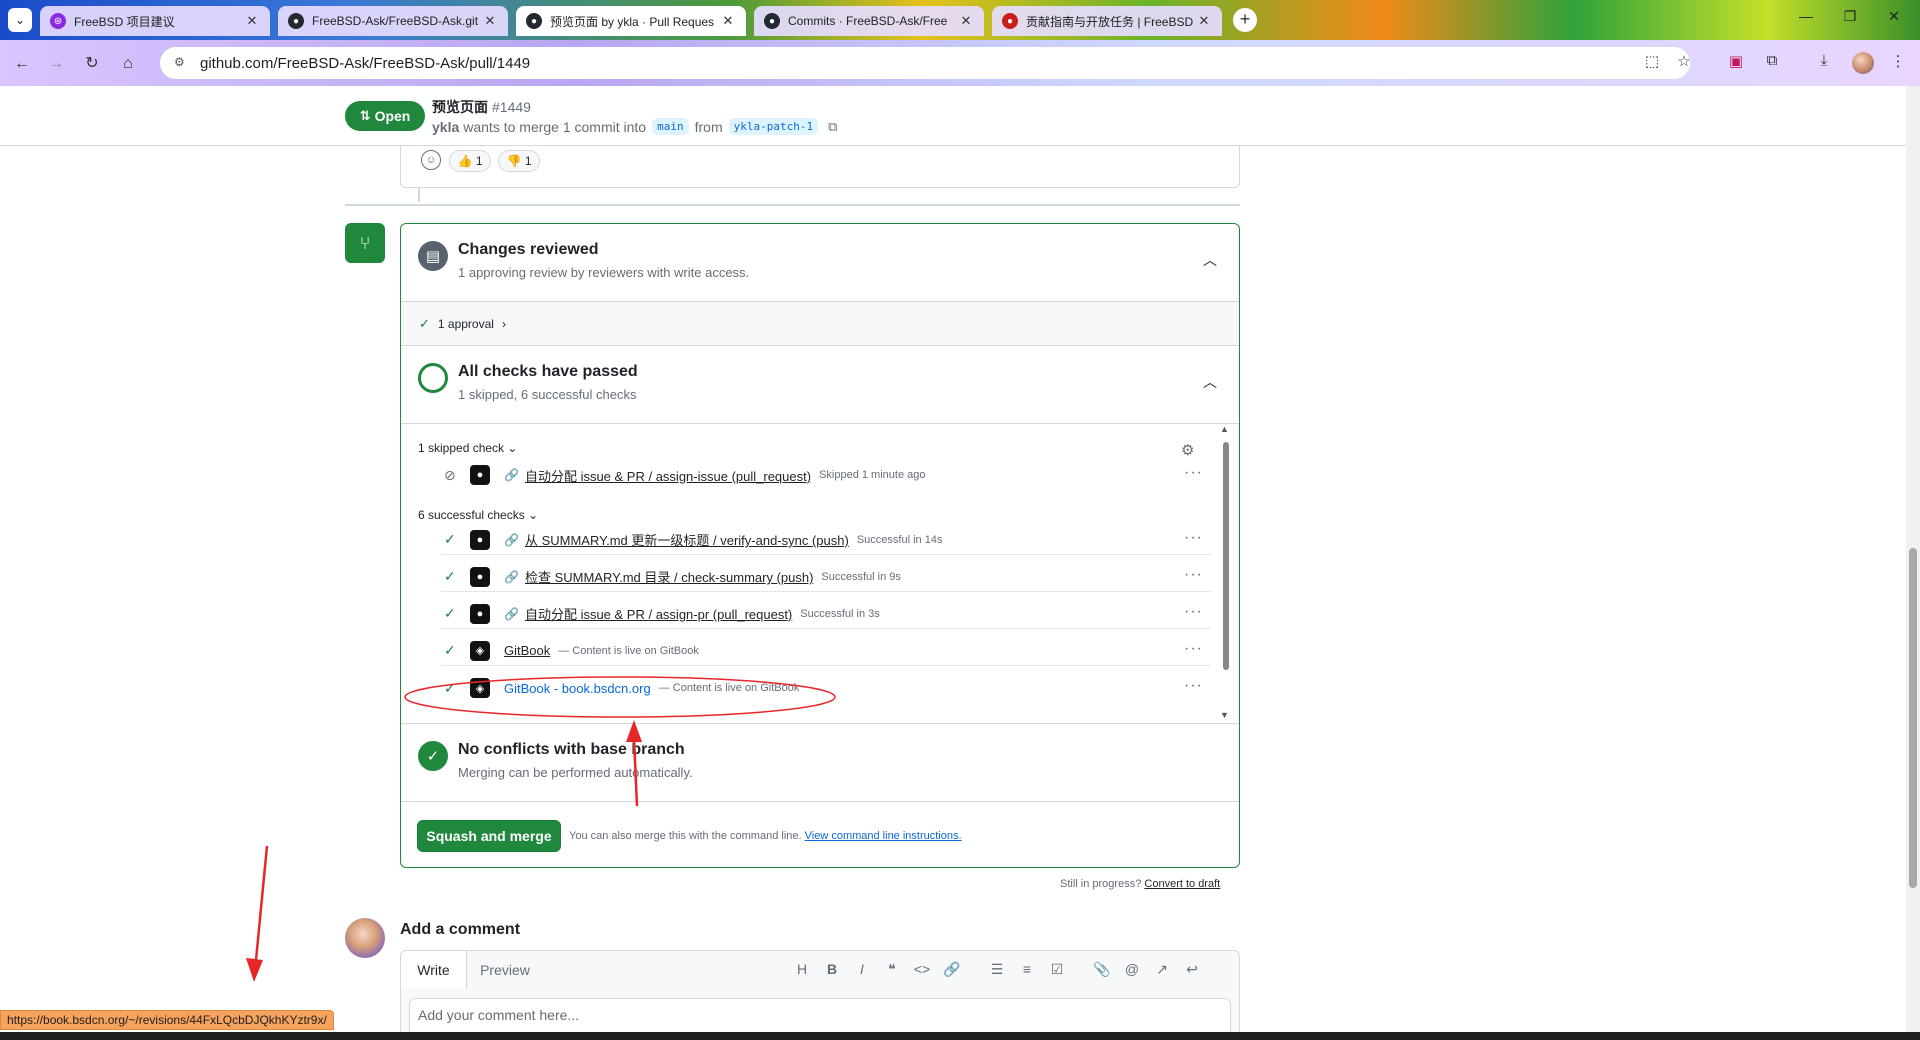 The height and width of the screenshot is (1040, 1920). I want to click on italic-icon: I, so click(862, 969).